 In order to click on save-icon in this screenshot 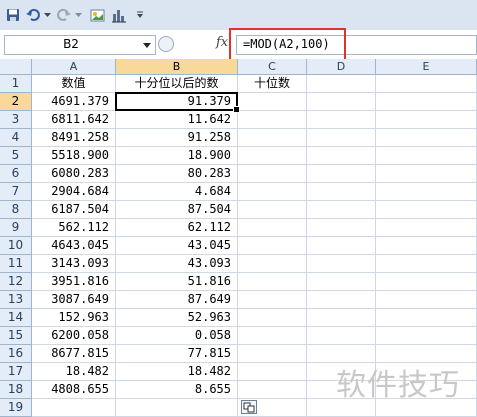, I will do `click(13, 15)`.